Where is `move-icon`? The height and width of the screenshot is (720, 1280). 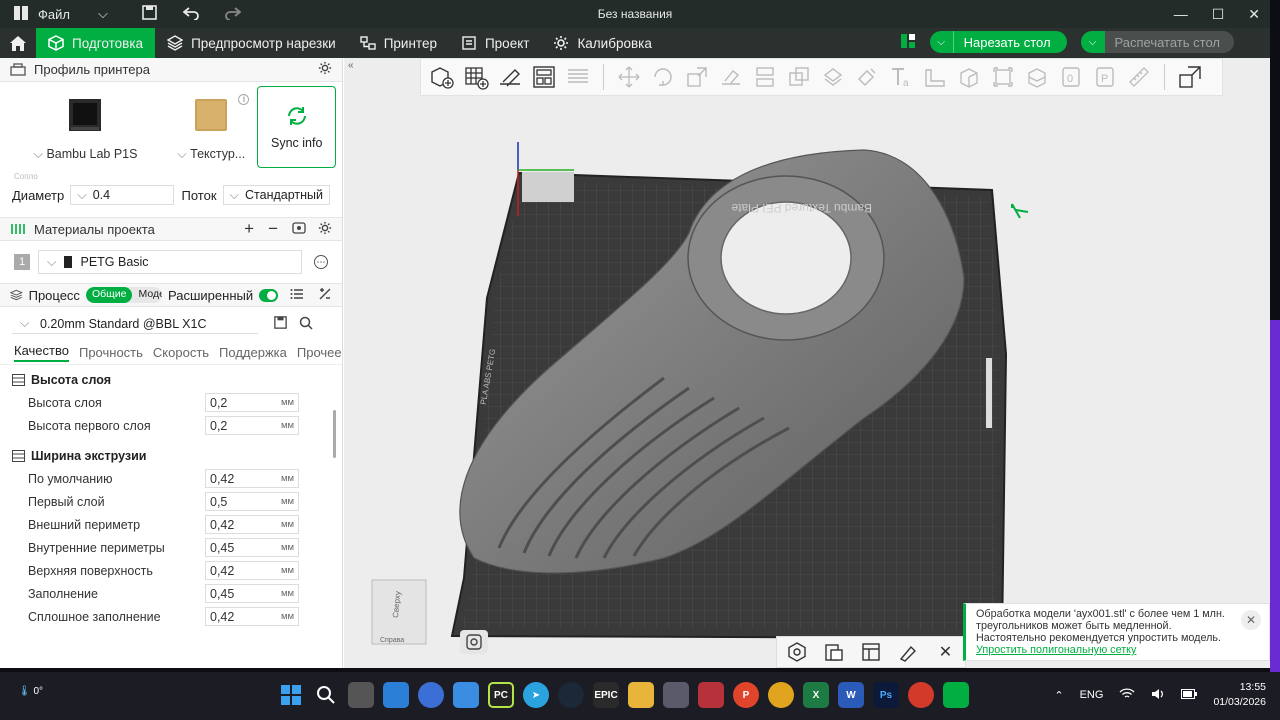
move-icon is located at coordinates (629, 77).